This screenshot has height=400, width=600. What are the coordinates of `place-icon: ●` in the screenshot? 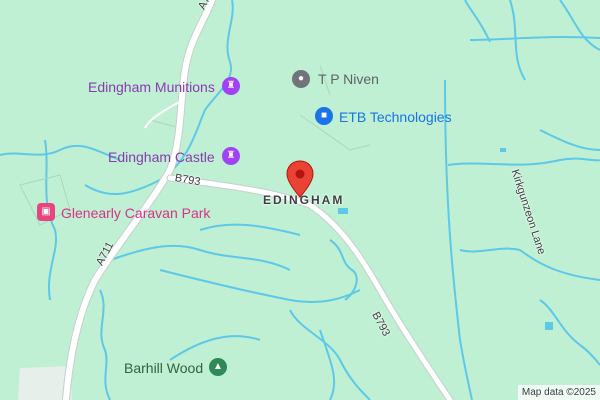 It's located at (301, 79).